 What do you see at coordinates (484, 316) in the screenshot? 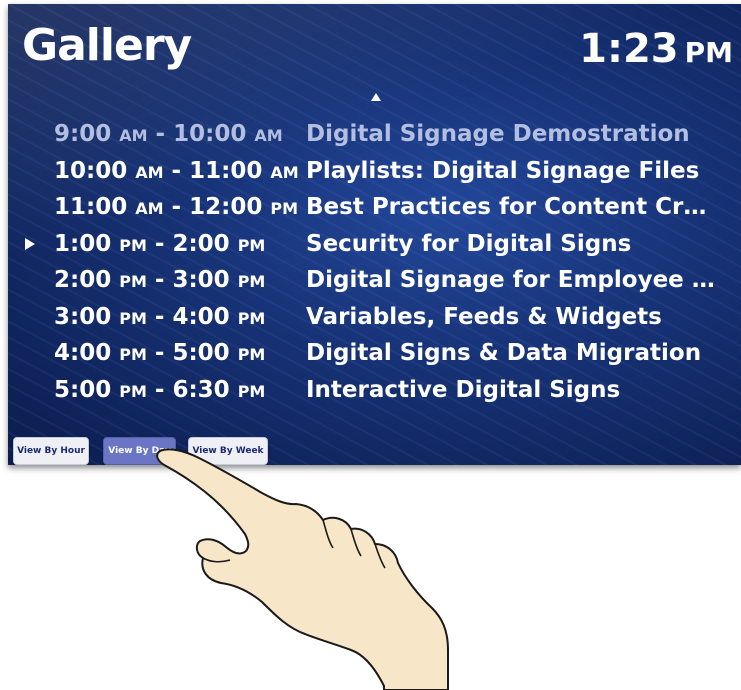
I see `event-title: Variables, Feeds & Widgets` at bounding box center [484, 316].